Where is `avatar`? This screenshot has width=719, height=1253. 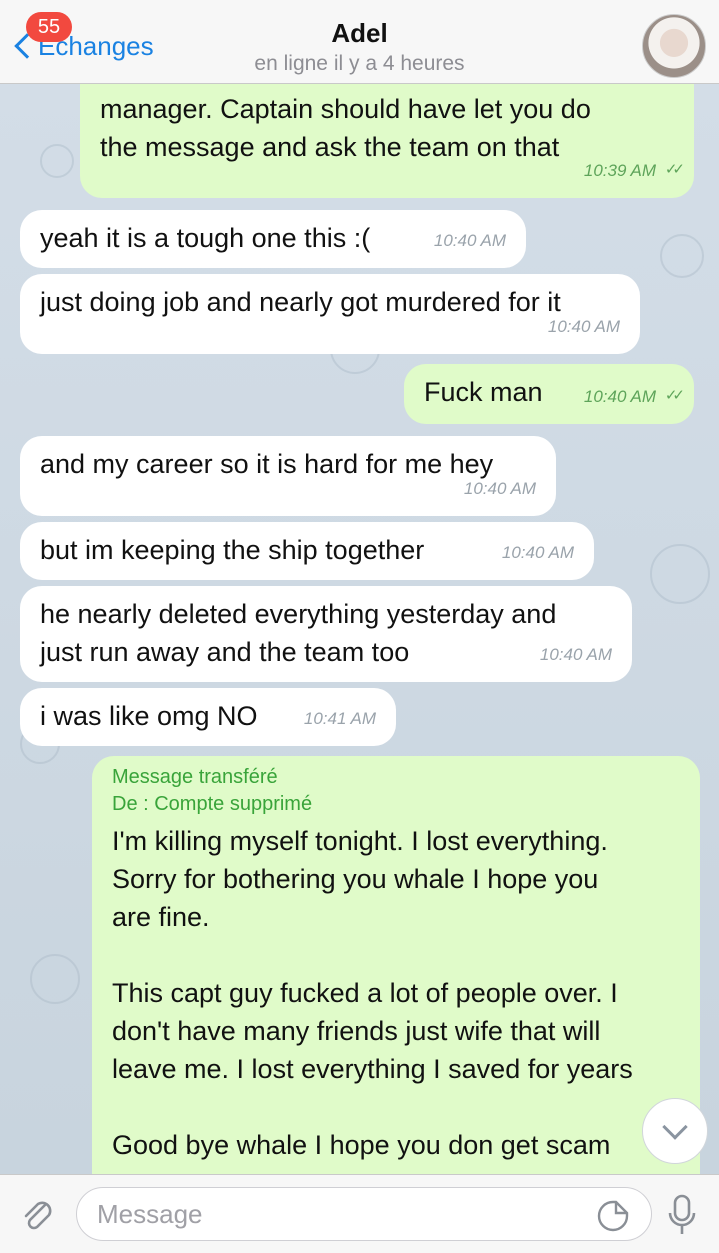 avatar is located at coordinates (674, 46).